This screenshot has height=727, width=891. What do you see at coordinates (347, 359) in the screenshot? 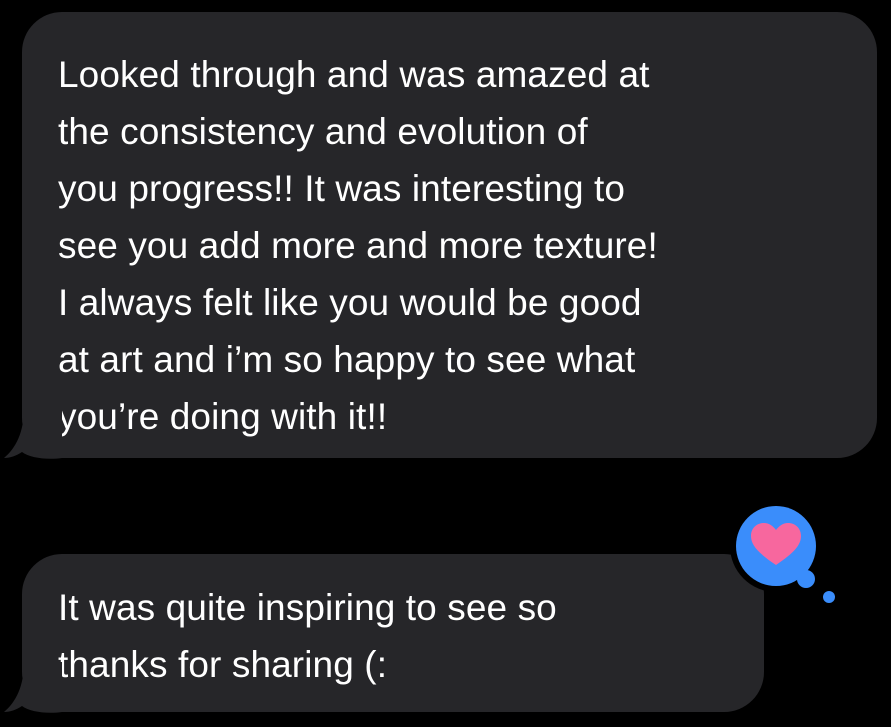
I see `message-text-line: at art and i’m so happy to see what` at bounding box center [347, 359].